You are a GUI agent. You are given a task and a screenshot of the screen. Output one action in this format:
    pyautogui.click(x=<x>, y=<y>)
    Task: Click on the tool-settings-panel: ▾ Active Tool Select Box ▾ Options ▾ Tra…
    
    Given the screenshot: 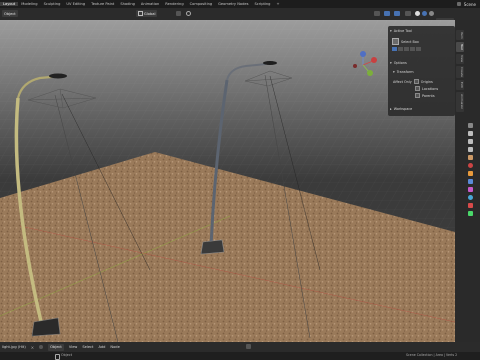 What is the action you would take?
    pyautogui.click(x=421, y=71)
    